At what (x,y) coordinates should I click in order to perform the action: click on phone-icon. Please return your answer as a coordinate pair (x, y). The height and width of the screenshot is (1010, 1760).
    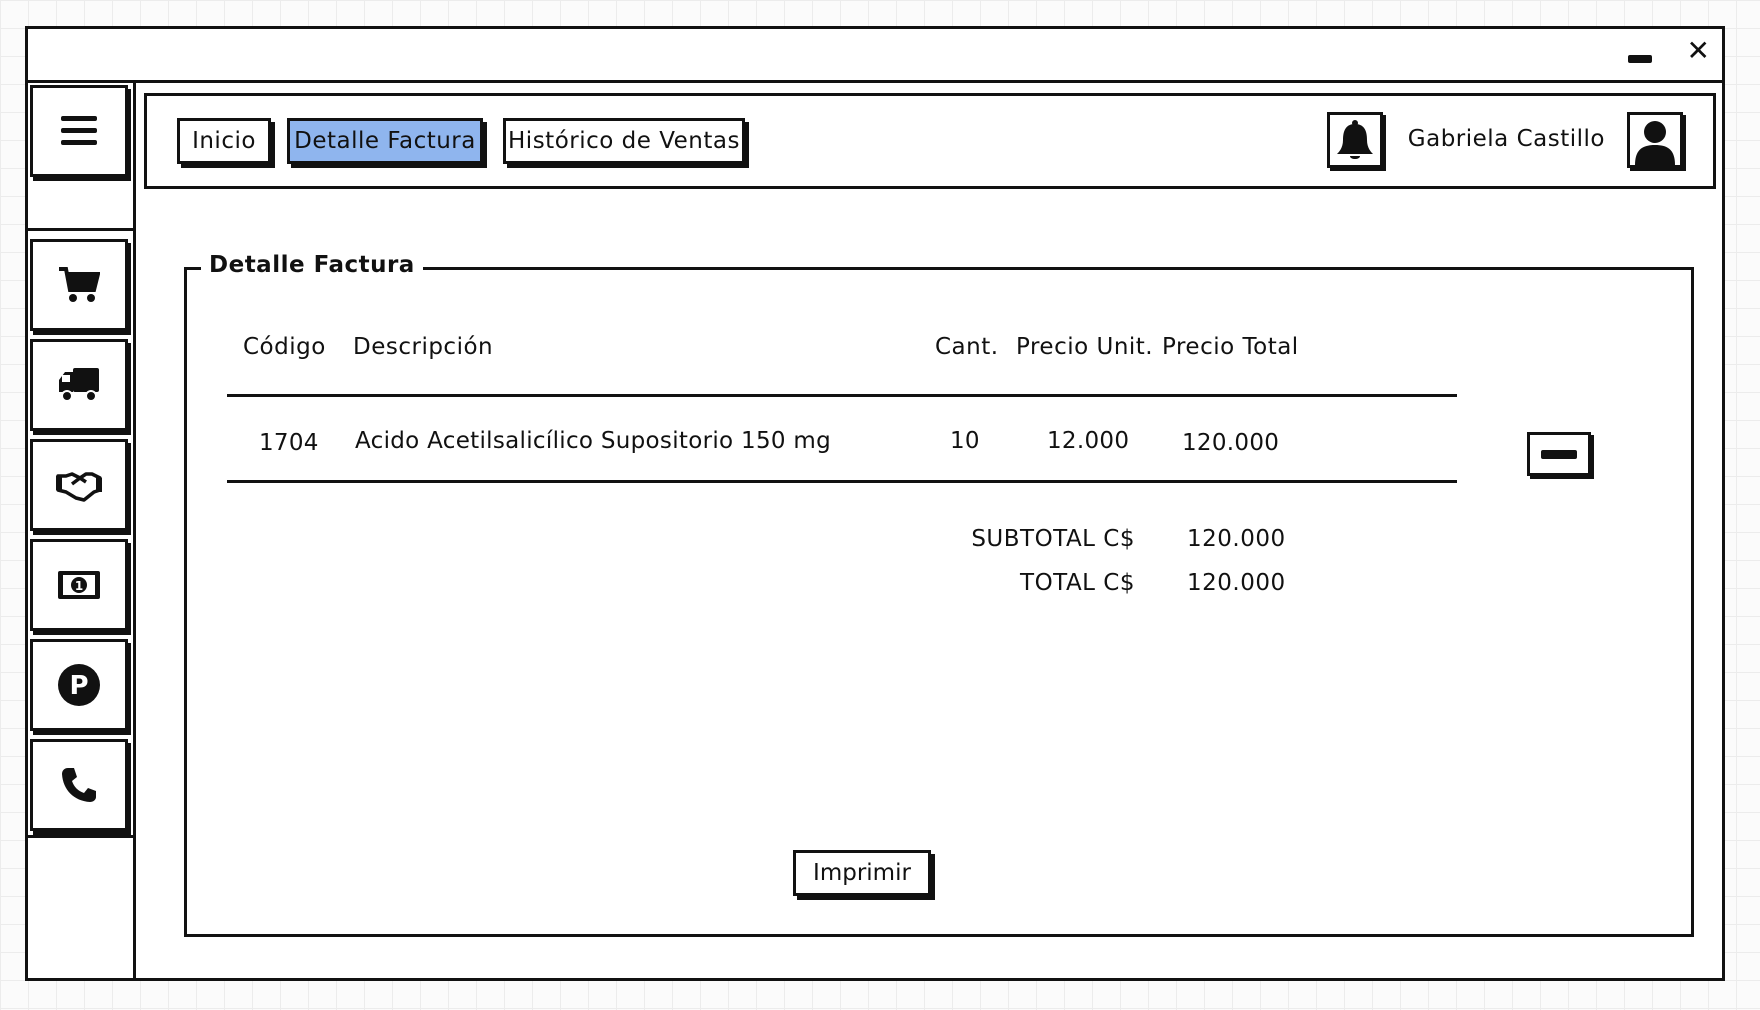
    Looking at the image, I should click on (79, 785).